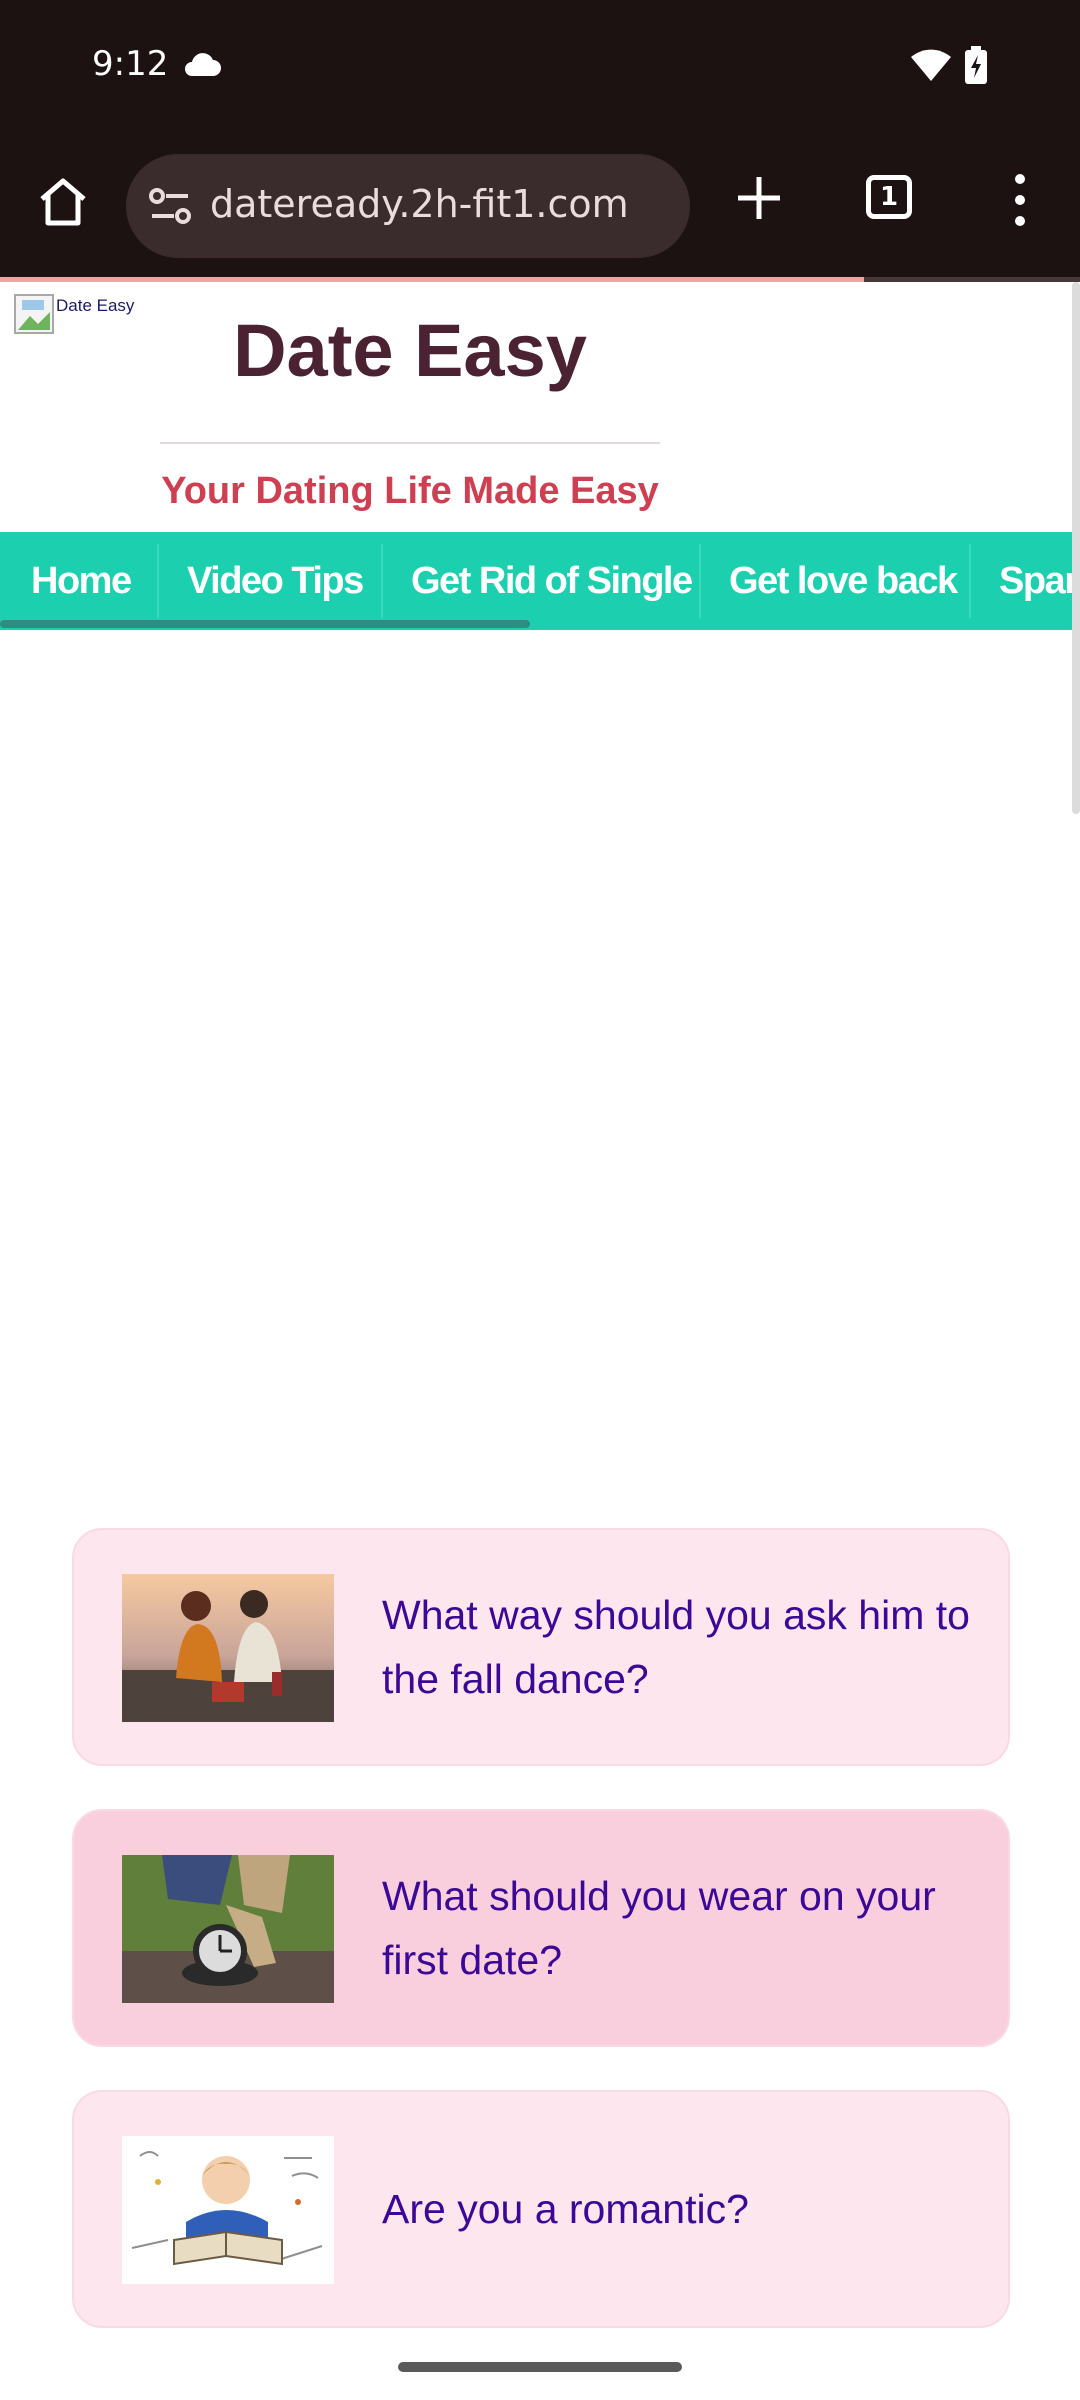  I want to click on page-scrollbar, so click(1076, 548).